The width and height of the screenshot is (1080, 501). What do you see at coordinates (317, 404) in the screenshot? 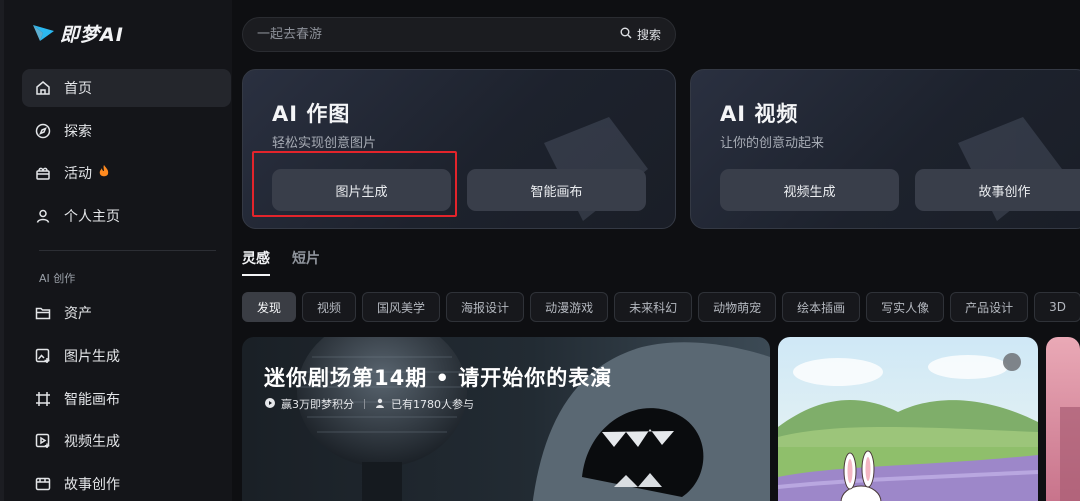
I see `banner-reward: 赢3万即梦积分` at bounding box center [317, 404].